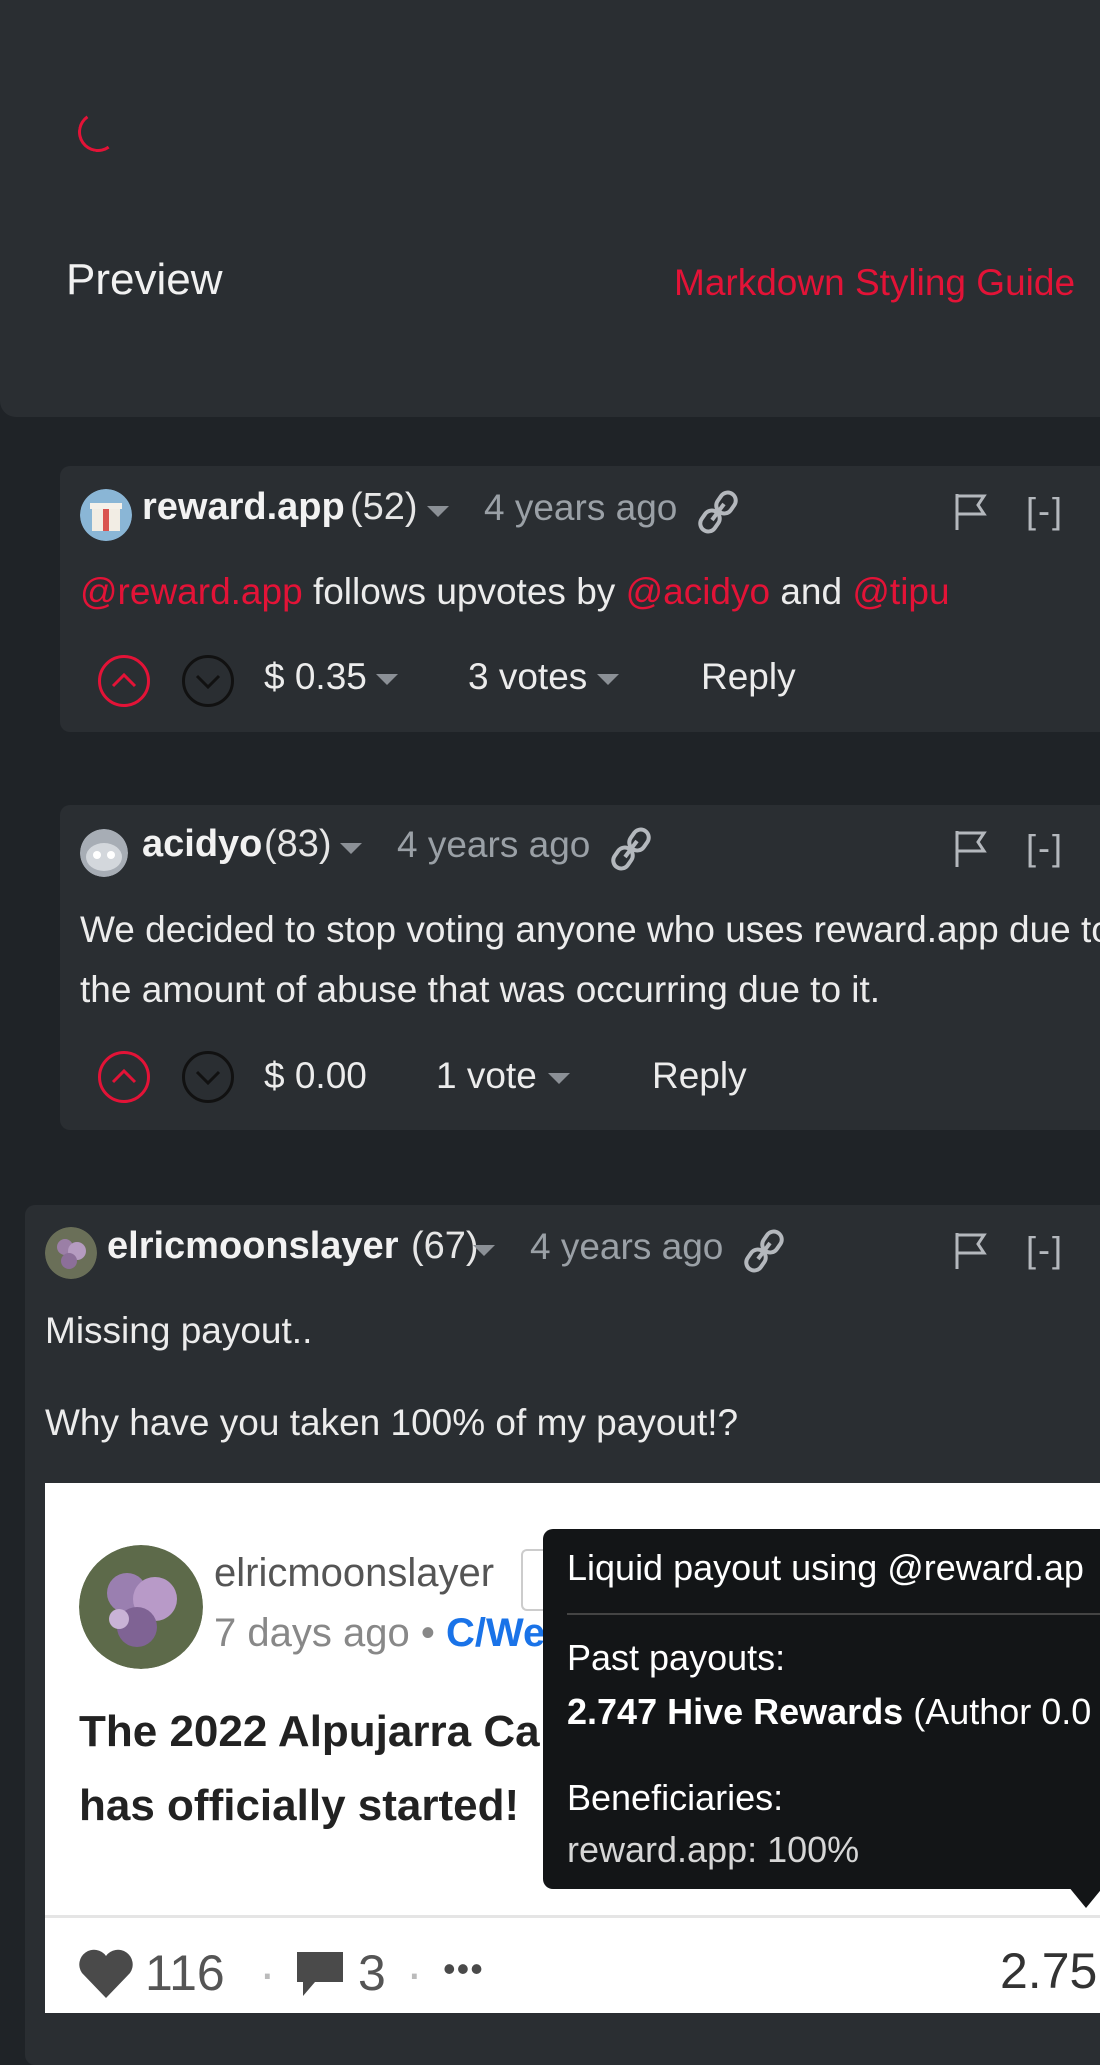  Describe the element at coordinates (825, 1567) in the screenshot. I see `tooltip-header: Liquid payout using @reward.ap` at that location.